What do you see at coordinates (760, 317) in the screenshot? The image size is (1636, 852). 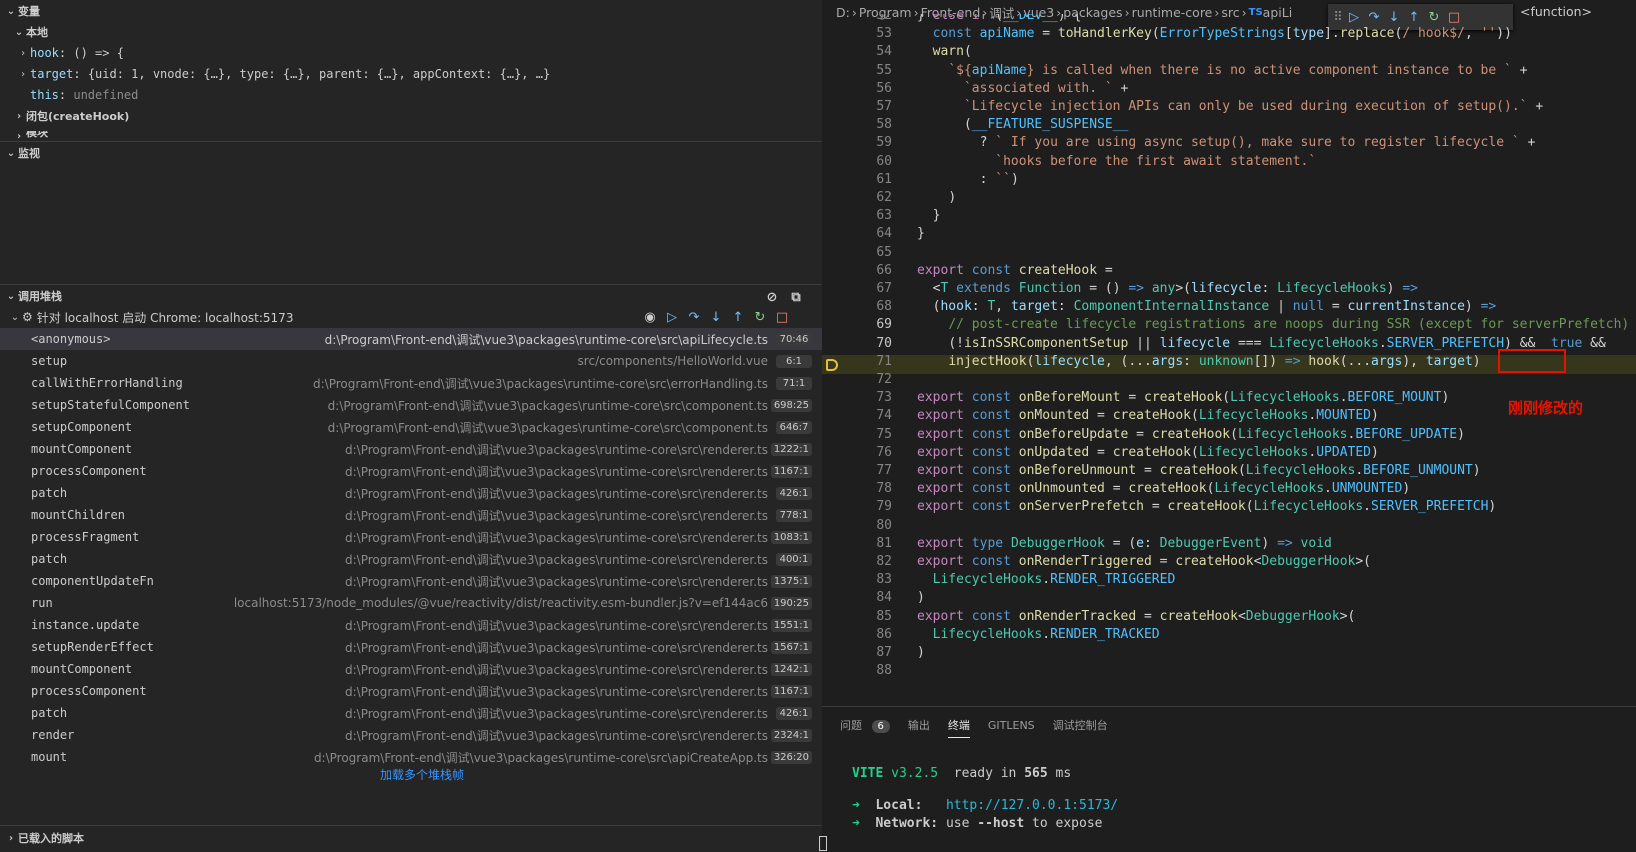 I see `restart-icon: ↻` at bounding box center [760, 317].